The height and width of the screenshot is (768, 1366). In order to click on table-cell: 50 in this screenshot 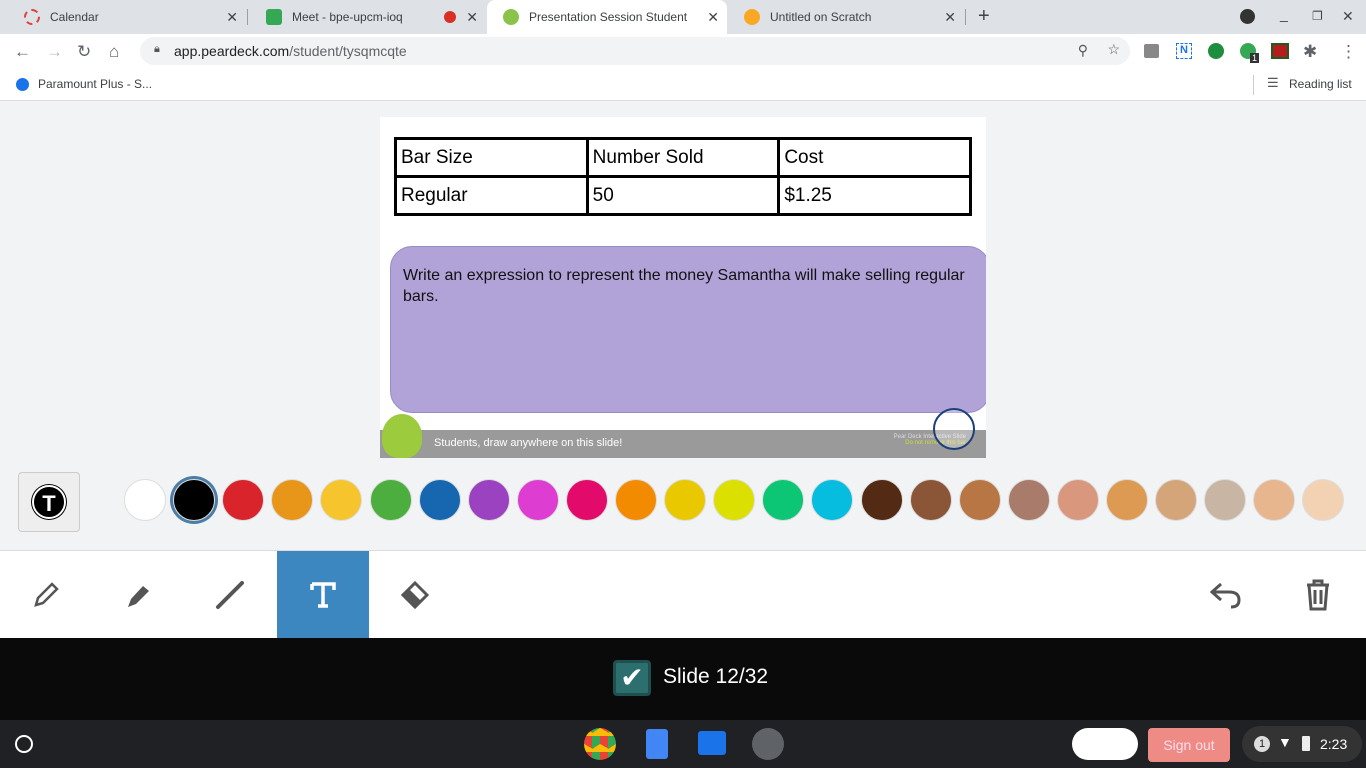, I will do `click(683, 195)`.